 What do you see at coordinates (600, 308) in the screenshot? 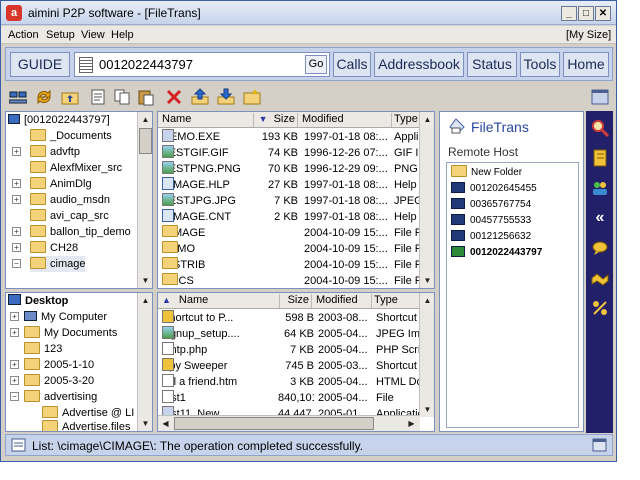
I see `percent-icon` at bounding box center [600, 308].